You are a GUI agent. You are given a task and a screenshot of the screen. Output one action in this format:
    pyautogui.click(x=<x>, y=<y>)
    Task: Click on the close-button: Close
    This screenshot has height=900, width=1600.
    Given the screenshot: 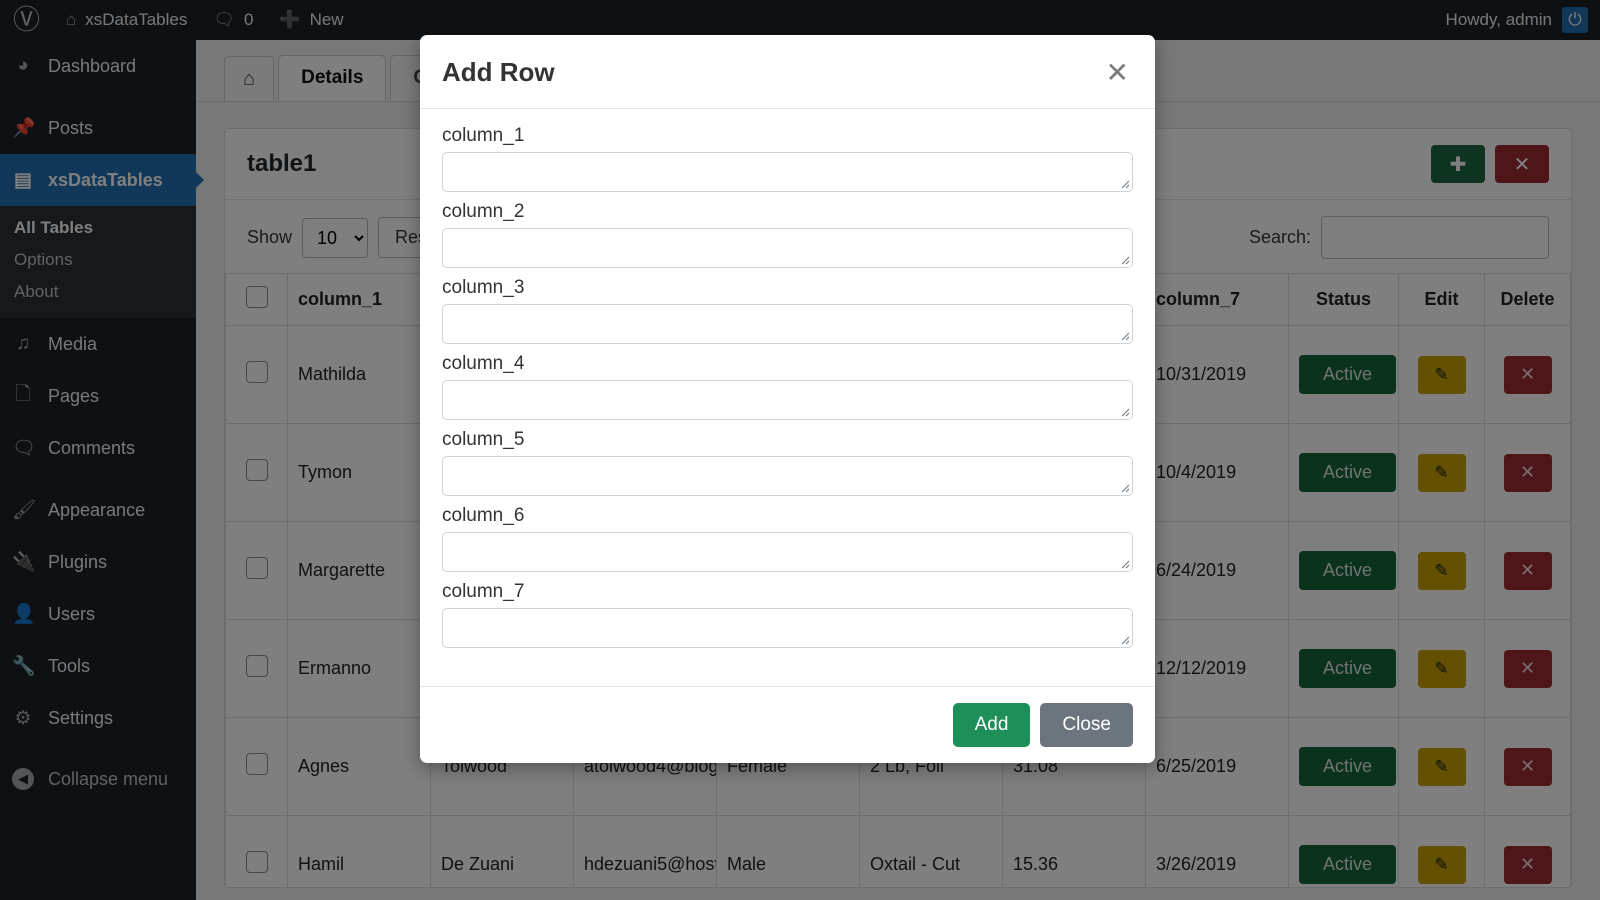 What is the action you would take?
    pyautogui.click(x=1086, y=725)
    